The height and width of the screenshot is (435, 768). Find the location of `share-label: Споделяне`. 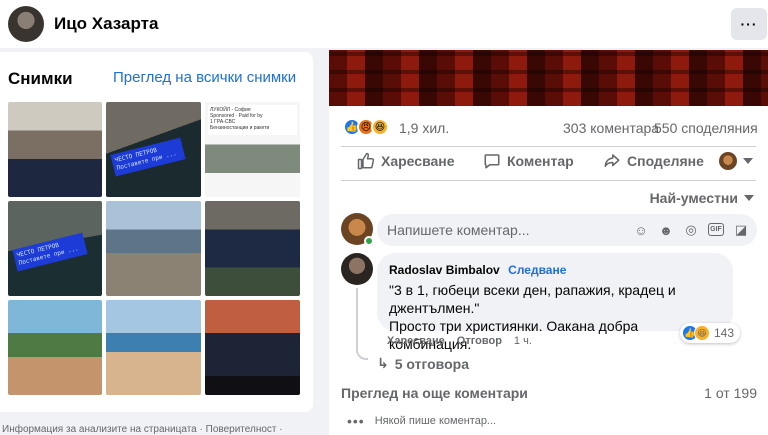

share-label: Споделяне is located at coordinates (665, 161).